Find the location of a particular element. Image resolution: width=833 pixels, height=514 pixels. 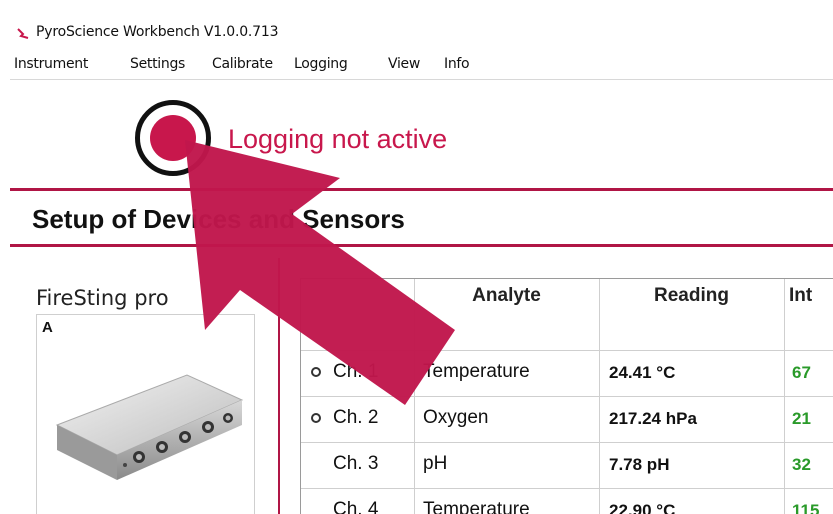

reading-cell: 22.90 °C is located at coordinates (642, 507).